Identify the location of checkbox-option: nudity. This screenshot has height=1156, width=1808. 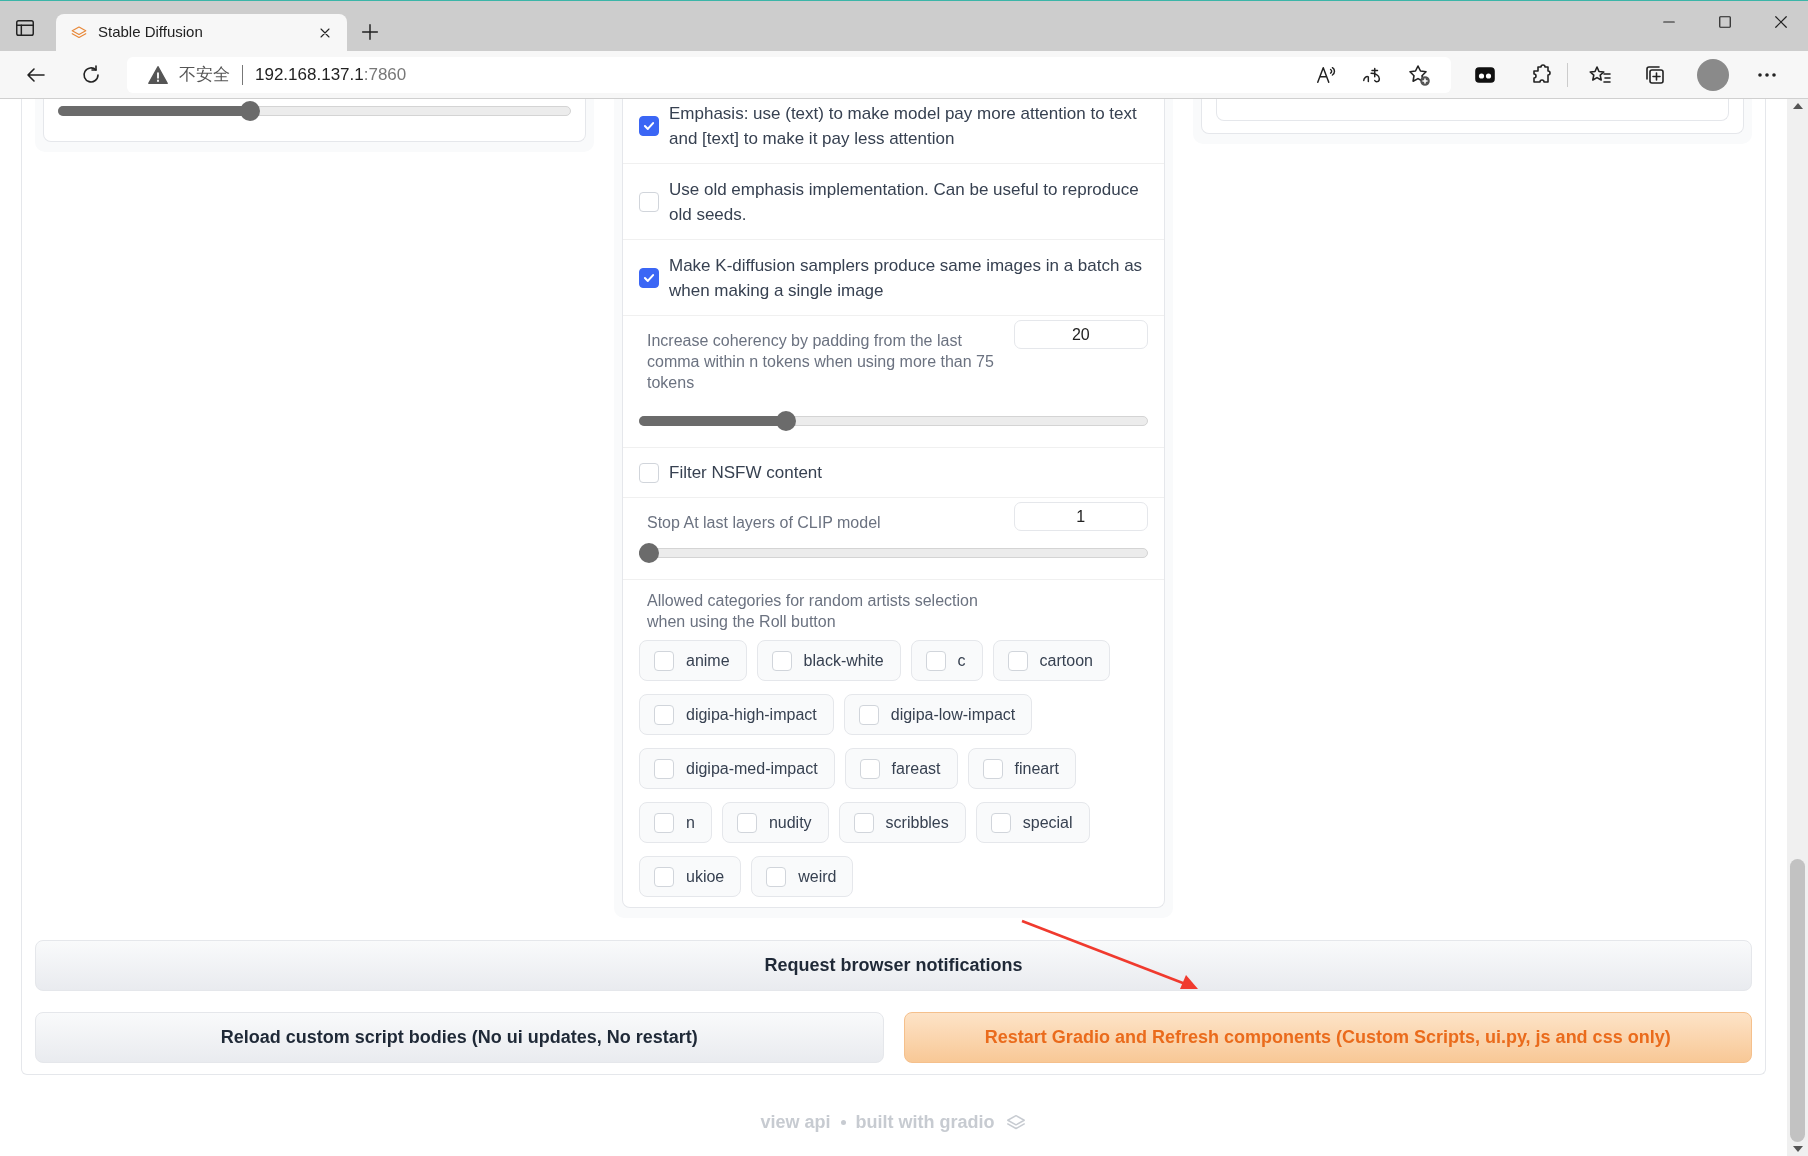
(775, 822).